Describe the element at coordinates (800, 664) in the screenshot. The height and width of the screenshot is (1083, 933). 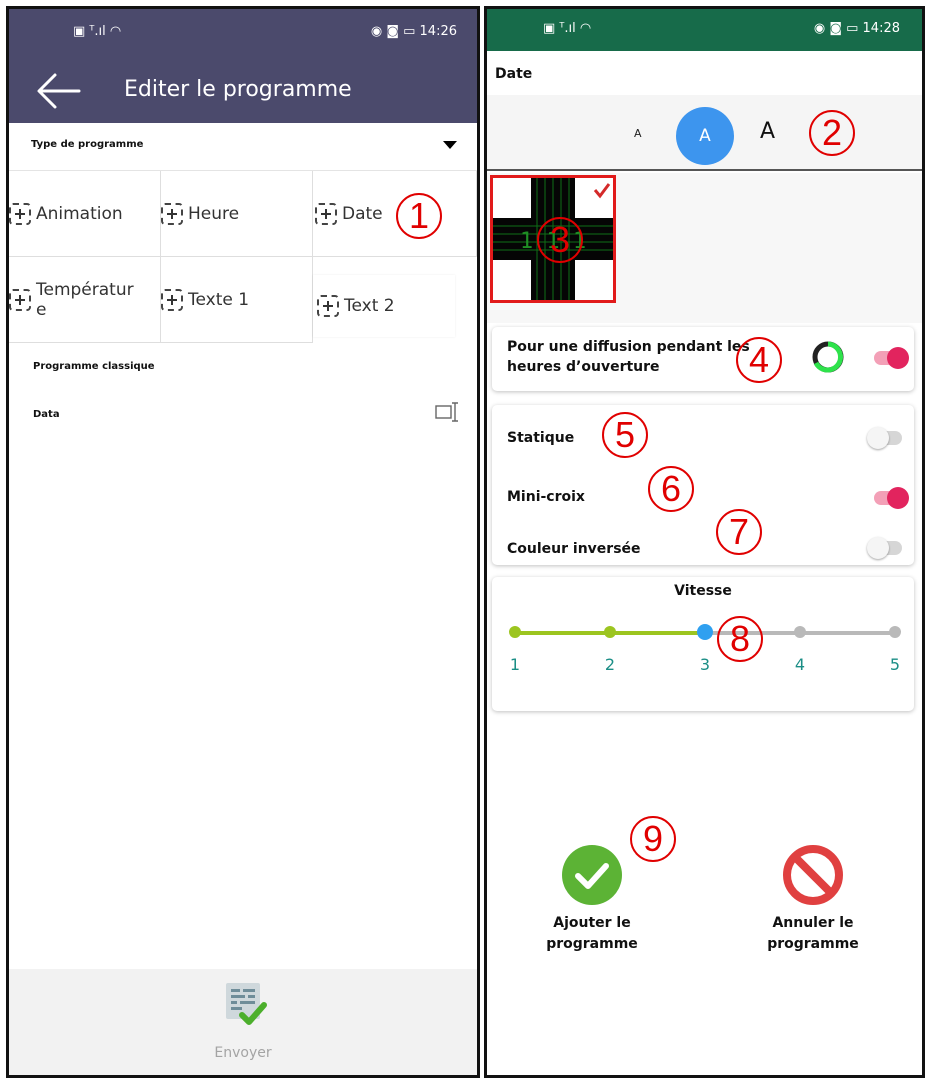
I see `speed-tick-label: 4` at that location.